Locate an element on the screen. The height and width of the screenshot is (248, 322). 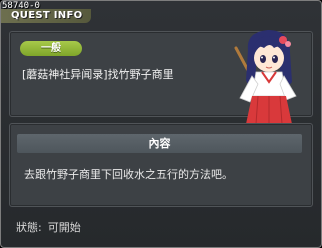
window-title-bar: QUEST INFO is located at coordinates (46, 16).